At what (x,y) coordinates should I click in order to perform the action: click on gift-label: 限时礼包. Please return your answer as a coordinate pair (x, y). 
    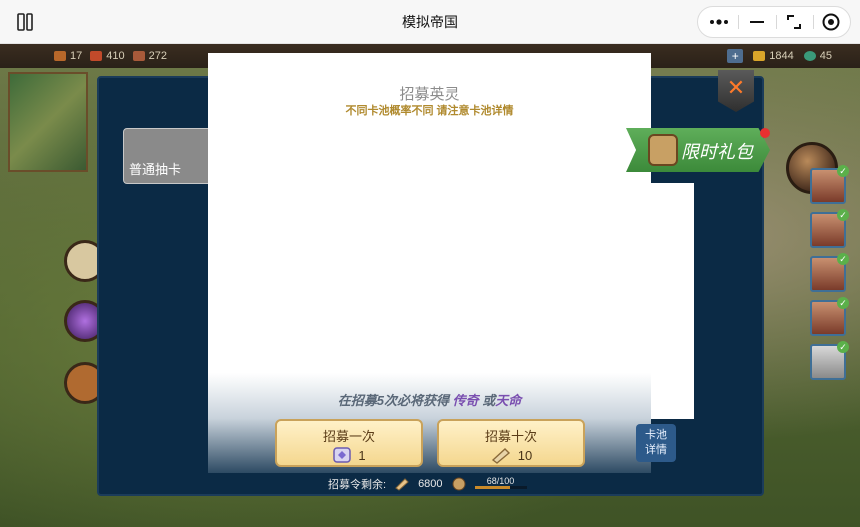
    Looking at the image, I should click on (717, 152).